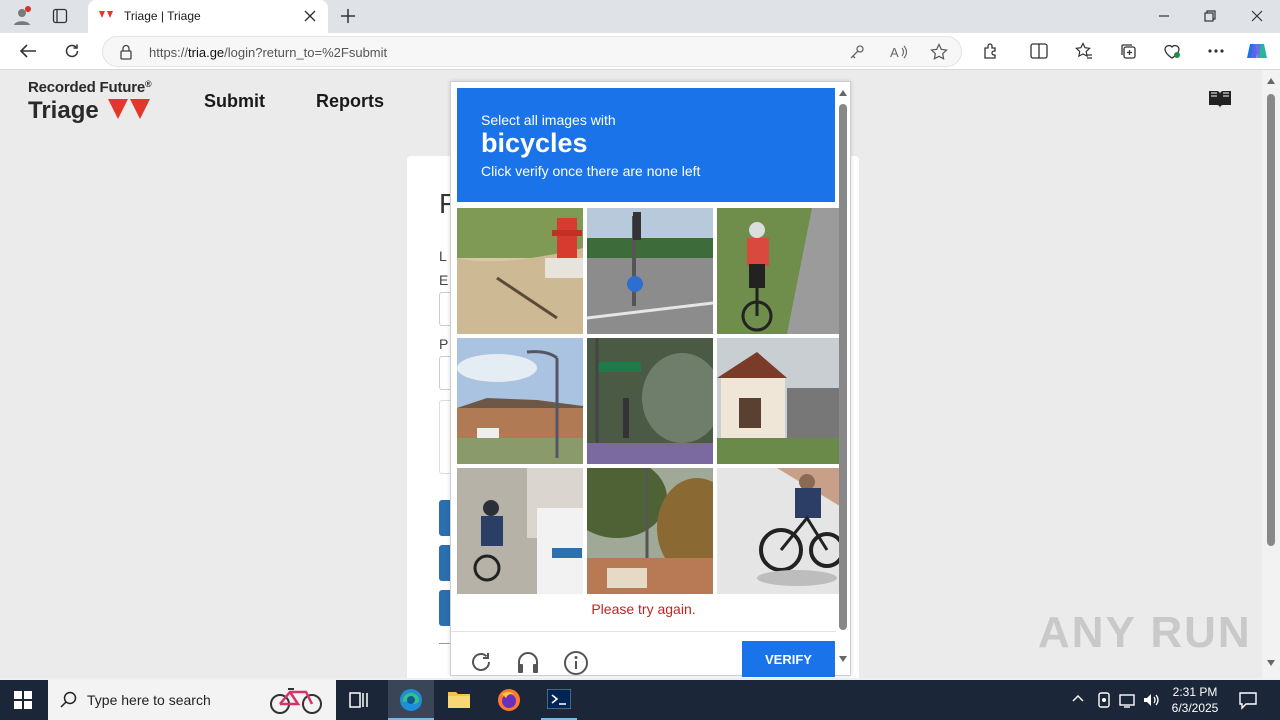  I want to click on scroll-down-arrow-icon, so click(1271, 663).